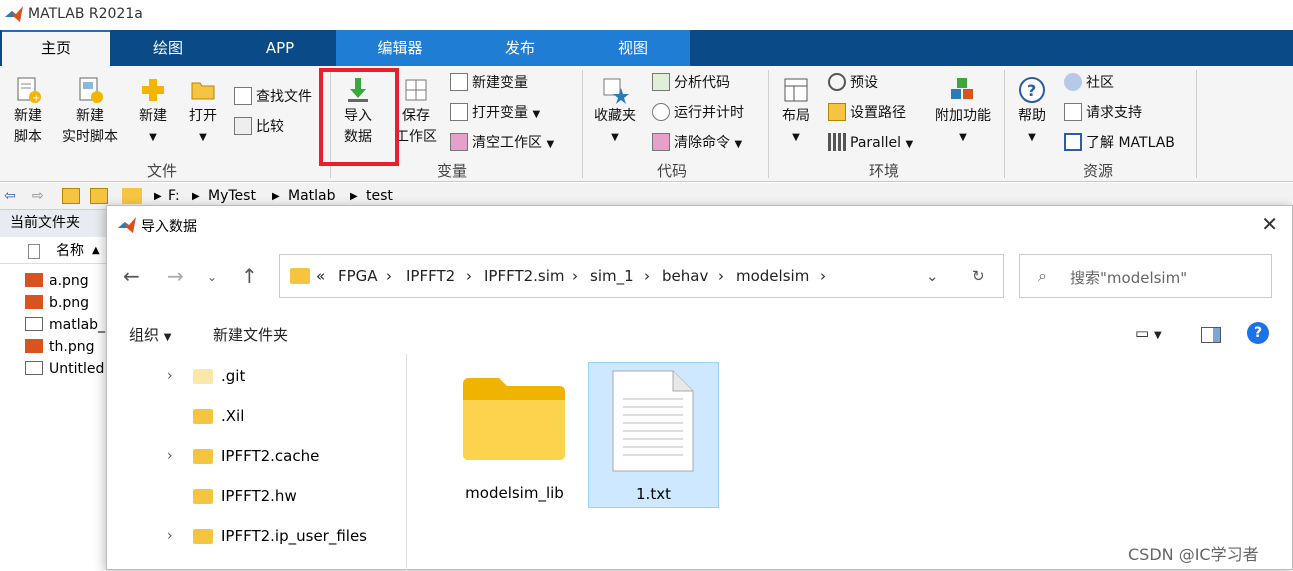  I want to click on help-button: ? 帮助 ▼, so click(1032, 112).